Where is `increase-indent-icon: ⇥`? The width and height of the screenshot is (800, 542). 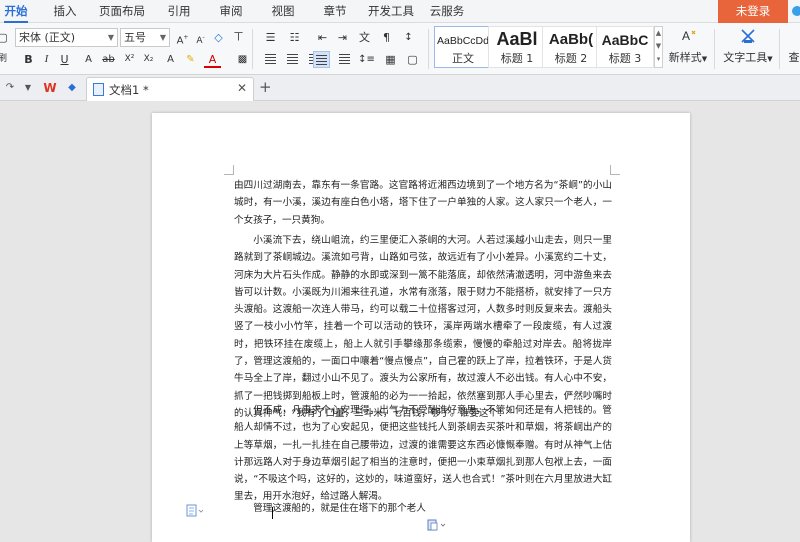 increase-indent-icon: ⇥ is located at coordinates (342, 37).